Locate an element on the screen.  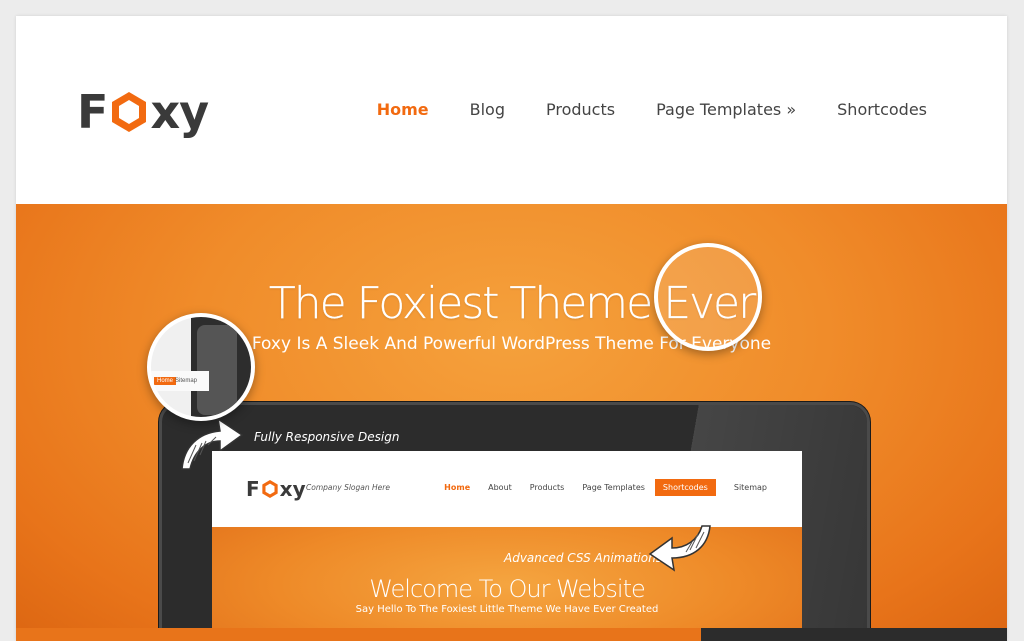
zoom-circle-responsive: Home Sitemap is located at coordinates (201, 367).